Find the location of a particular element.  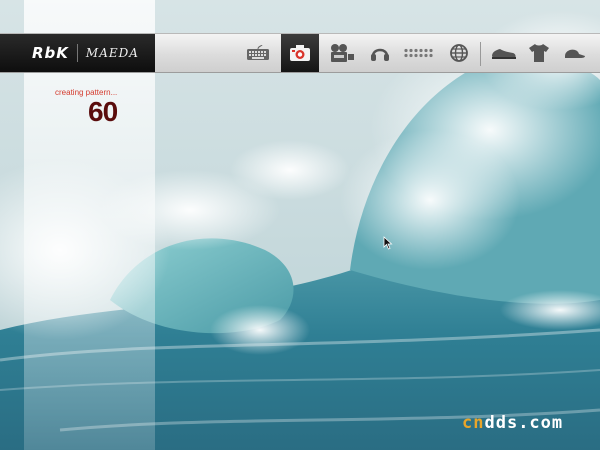

watermark: cndds.com is located at coordinates (512, 423).